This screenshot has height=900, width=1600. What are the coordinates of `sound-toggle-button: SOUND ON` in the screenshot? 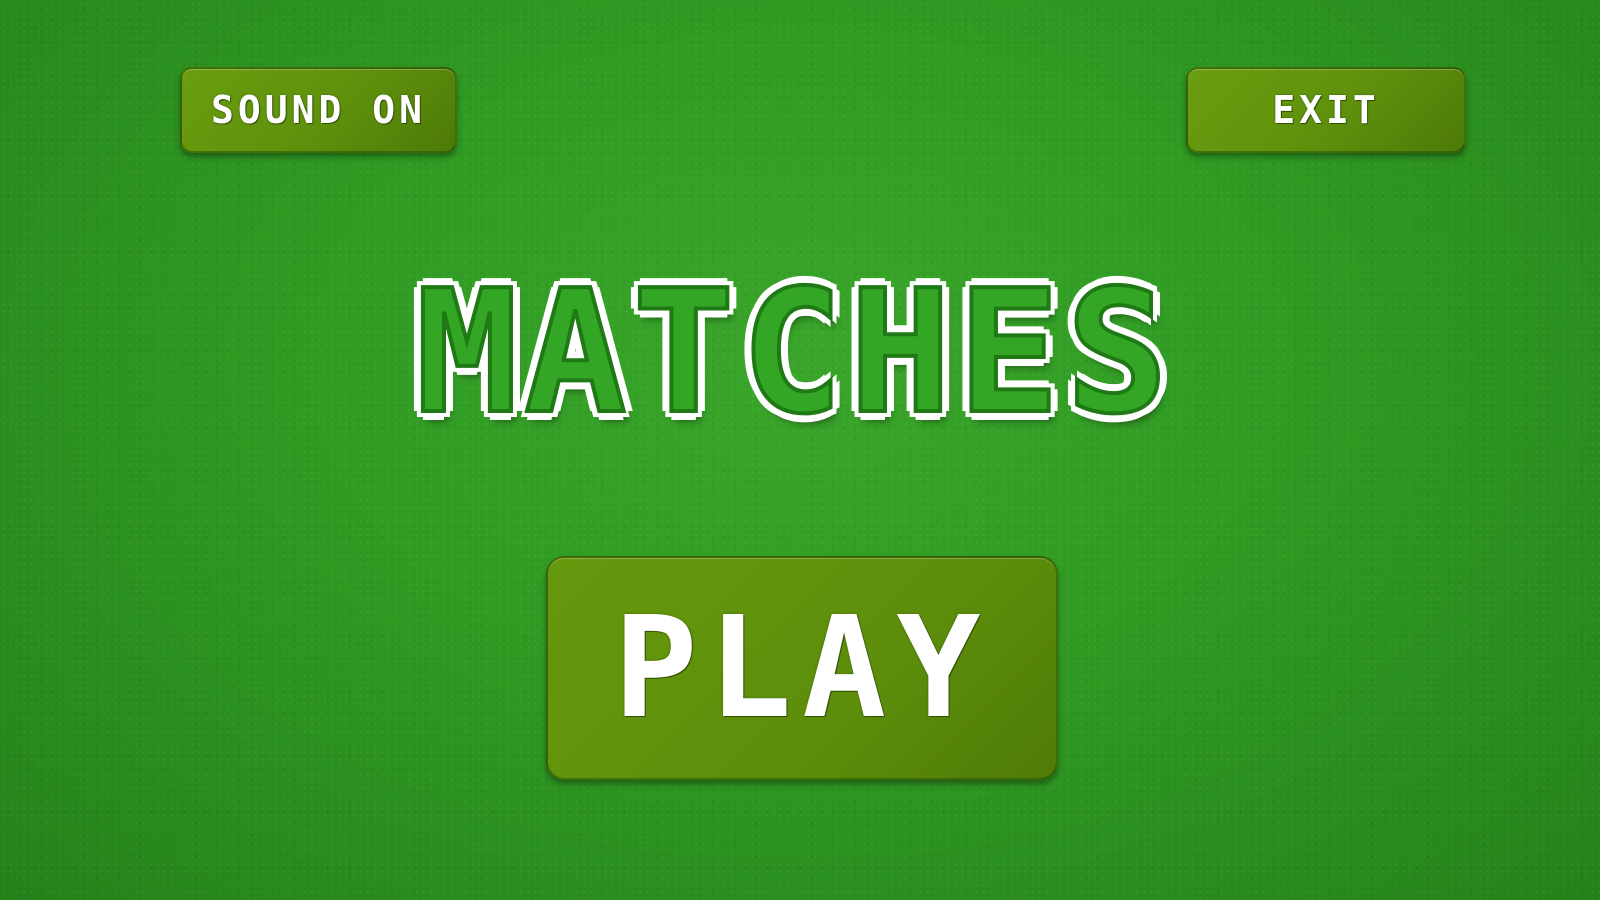 It's located at (318, 110).